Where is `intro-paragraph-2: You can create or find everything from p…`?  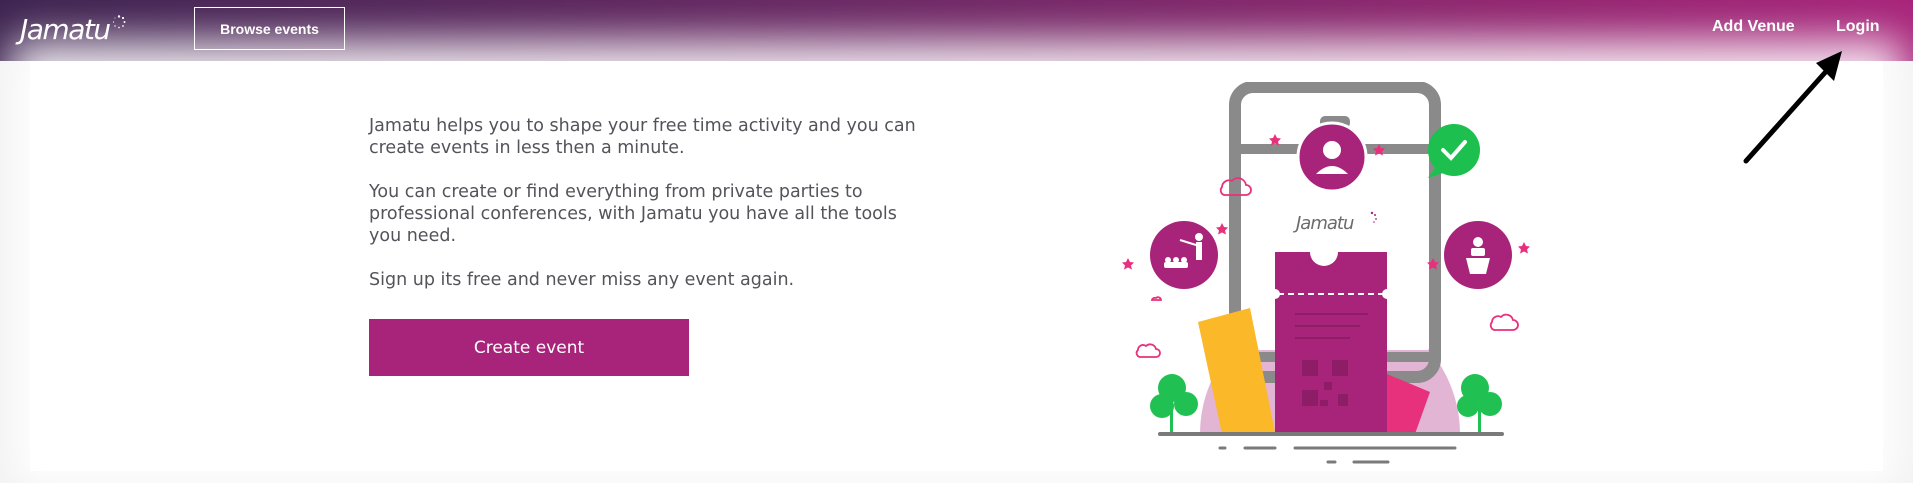 intro-paragraph-2: You can create or find everything from p… is located at coordinates (633, 214).